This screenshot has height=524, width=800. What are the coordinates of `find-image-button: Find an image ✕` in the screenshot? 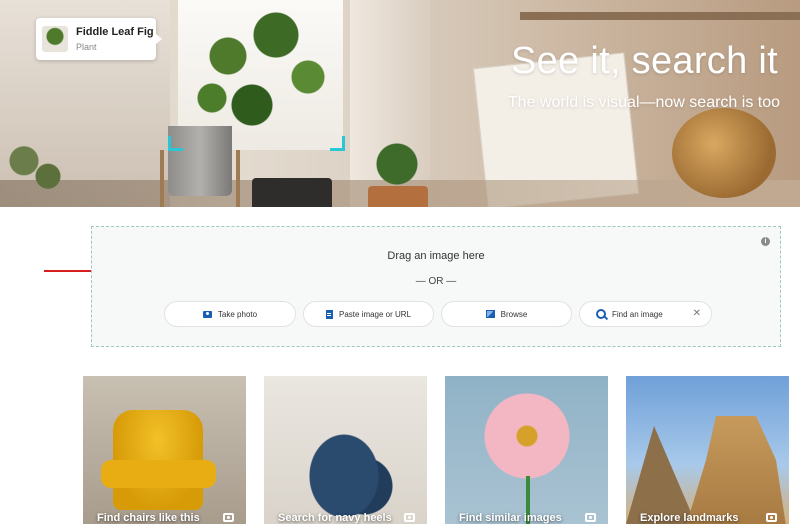 It's located at (645, 314).